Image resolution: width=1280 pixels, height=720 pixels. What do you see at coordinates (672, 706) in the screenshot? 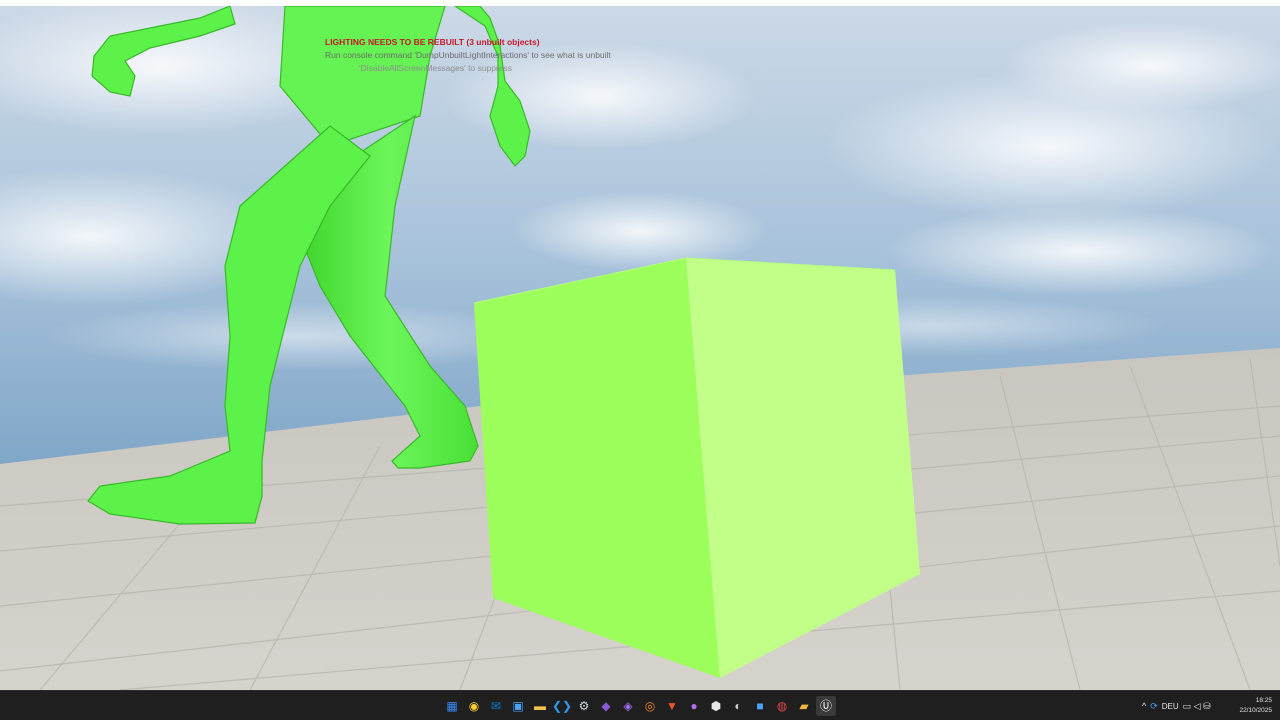
I see `brave-icon: ▼` at bounding box center [672, 706].